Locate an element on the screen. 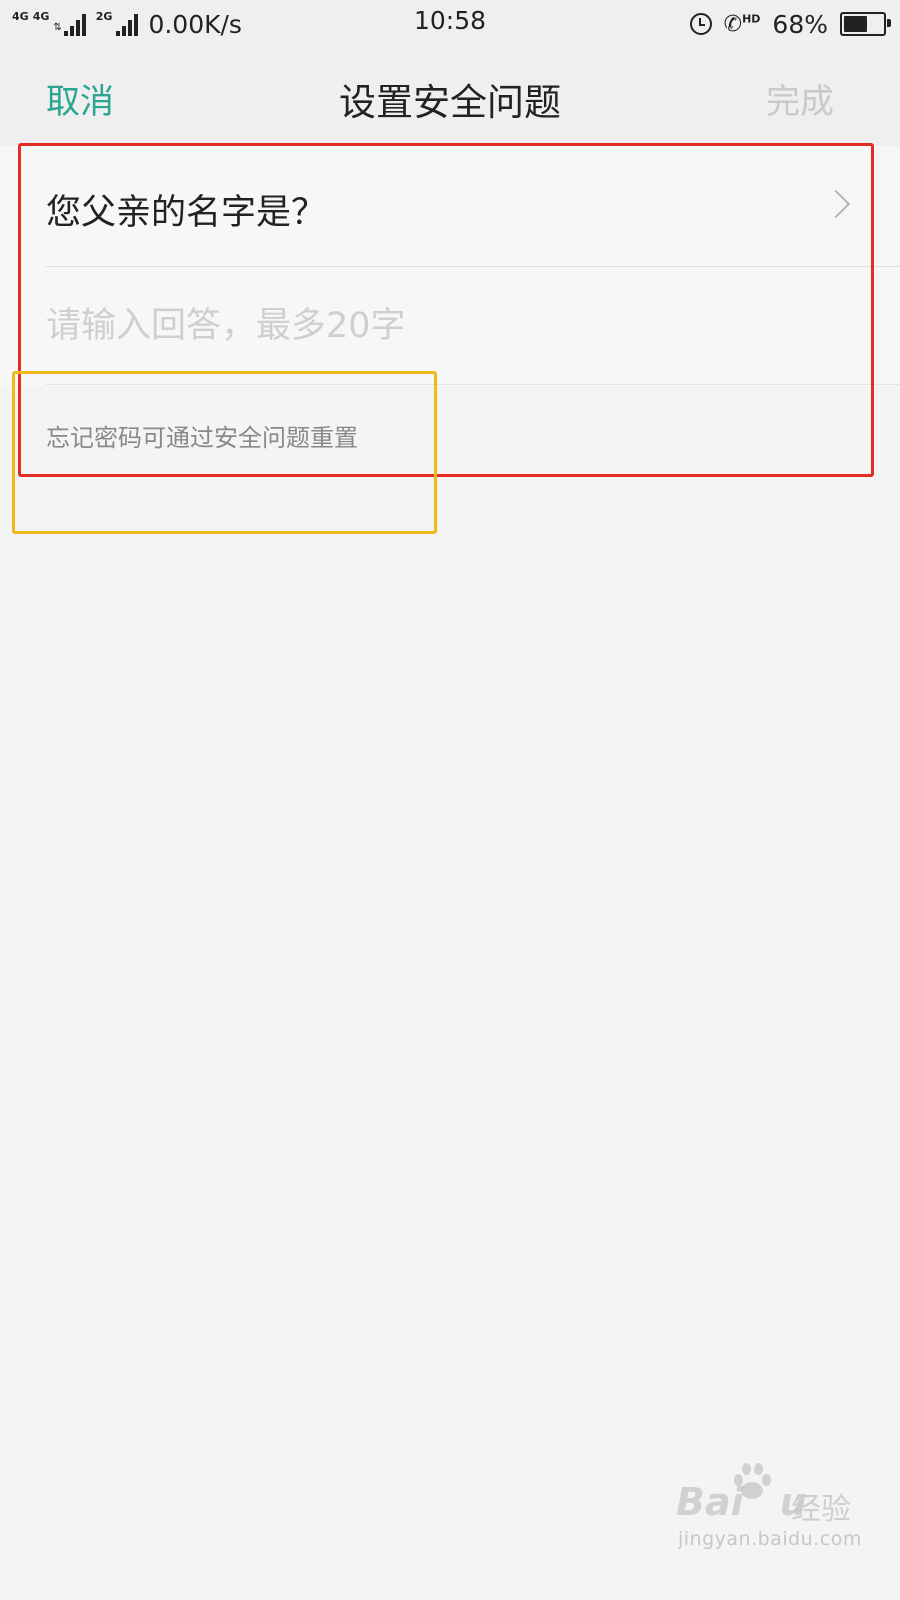 The image size is (900, 1600). page-title: 设置安全问题 is located at coordinates (450, 102).